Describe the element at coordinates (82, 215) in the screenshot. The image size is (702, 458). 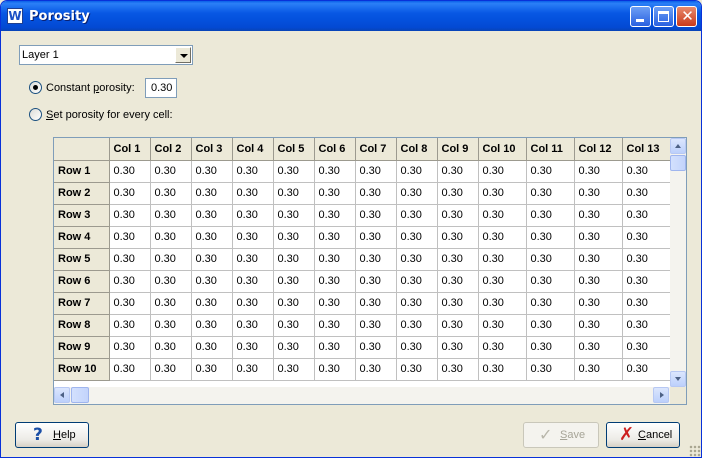
I see `row-header: Row 3` at that location.